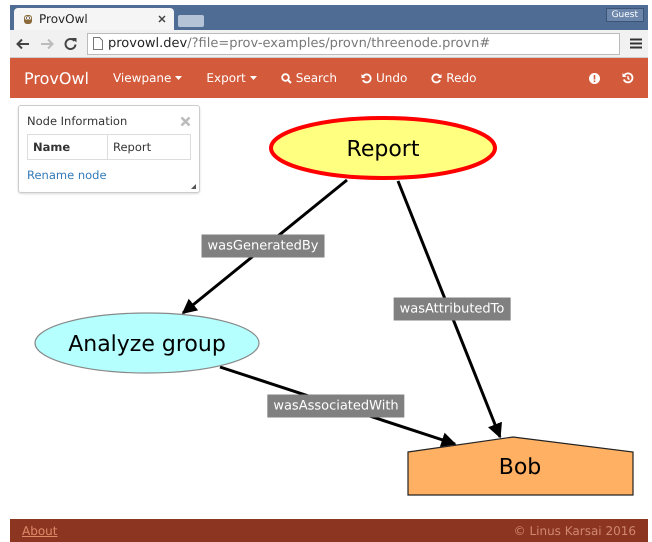 The height and width of the screenshot is (542, 652). I want to click on node-label: Analyze group, so click(147, 344).